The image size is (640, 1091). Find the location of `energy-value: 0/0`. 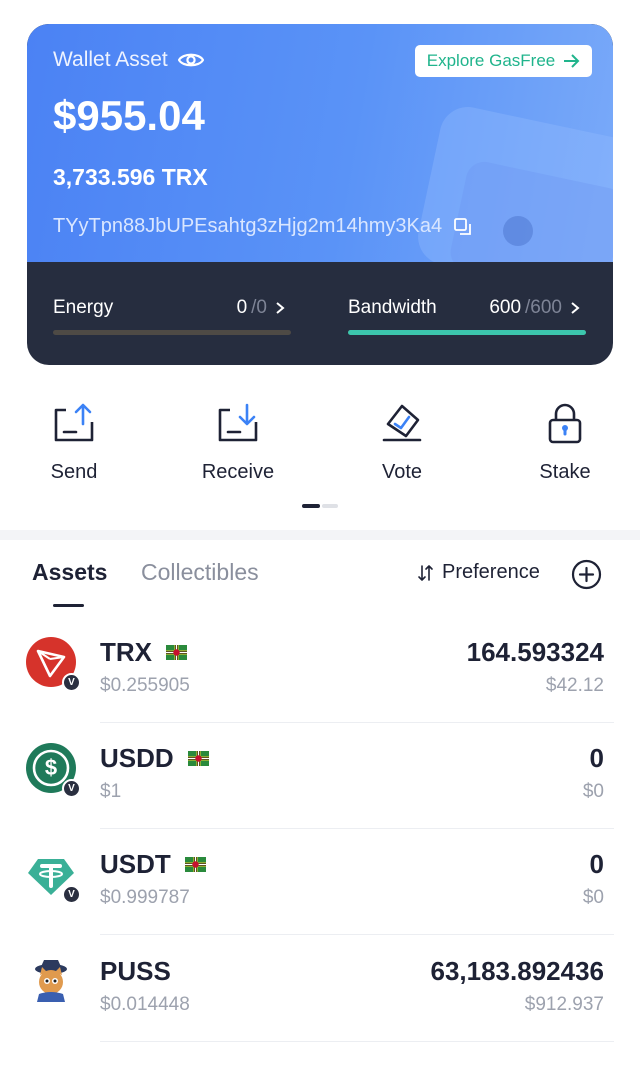

energy-value: 0/0 is located at coordinates (261, 308).